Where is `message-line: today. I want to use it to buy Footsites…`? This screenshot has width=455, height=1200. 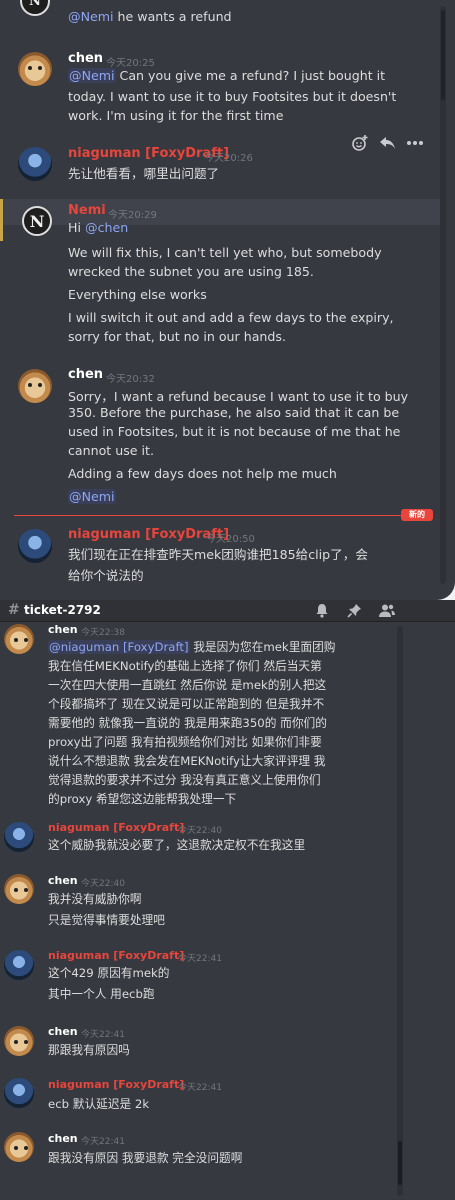
message-line: today. I want to use it to buy Footsites… is located at coordinates (232, 96).